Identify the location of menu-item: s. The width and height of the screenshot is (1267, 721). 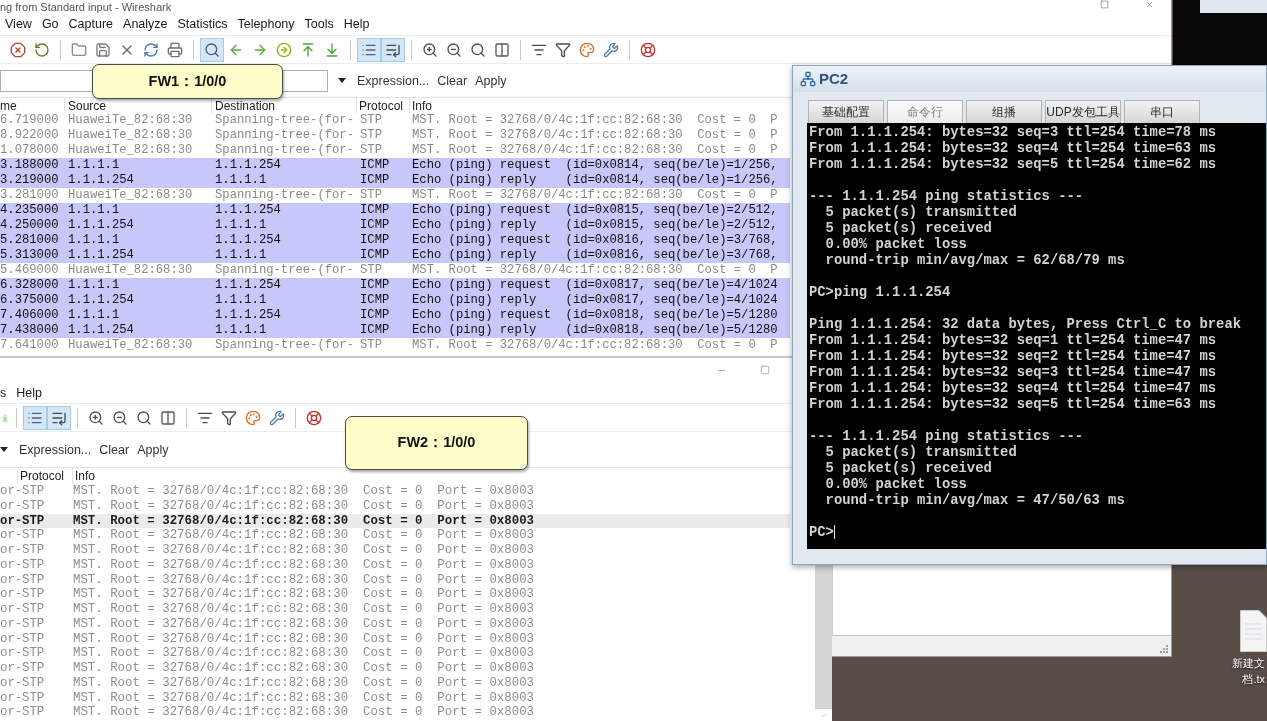
(3, 392).